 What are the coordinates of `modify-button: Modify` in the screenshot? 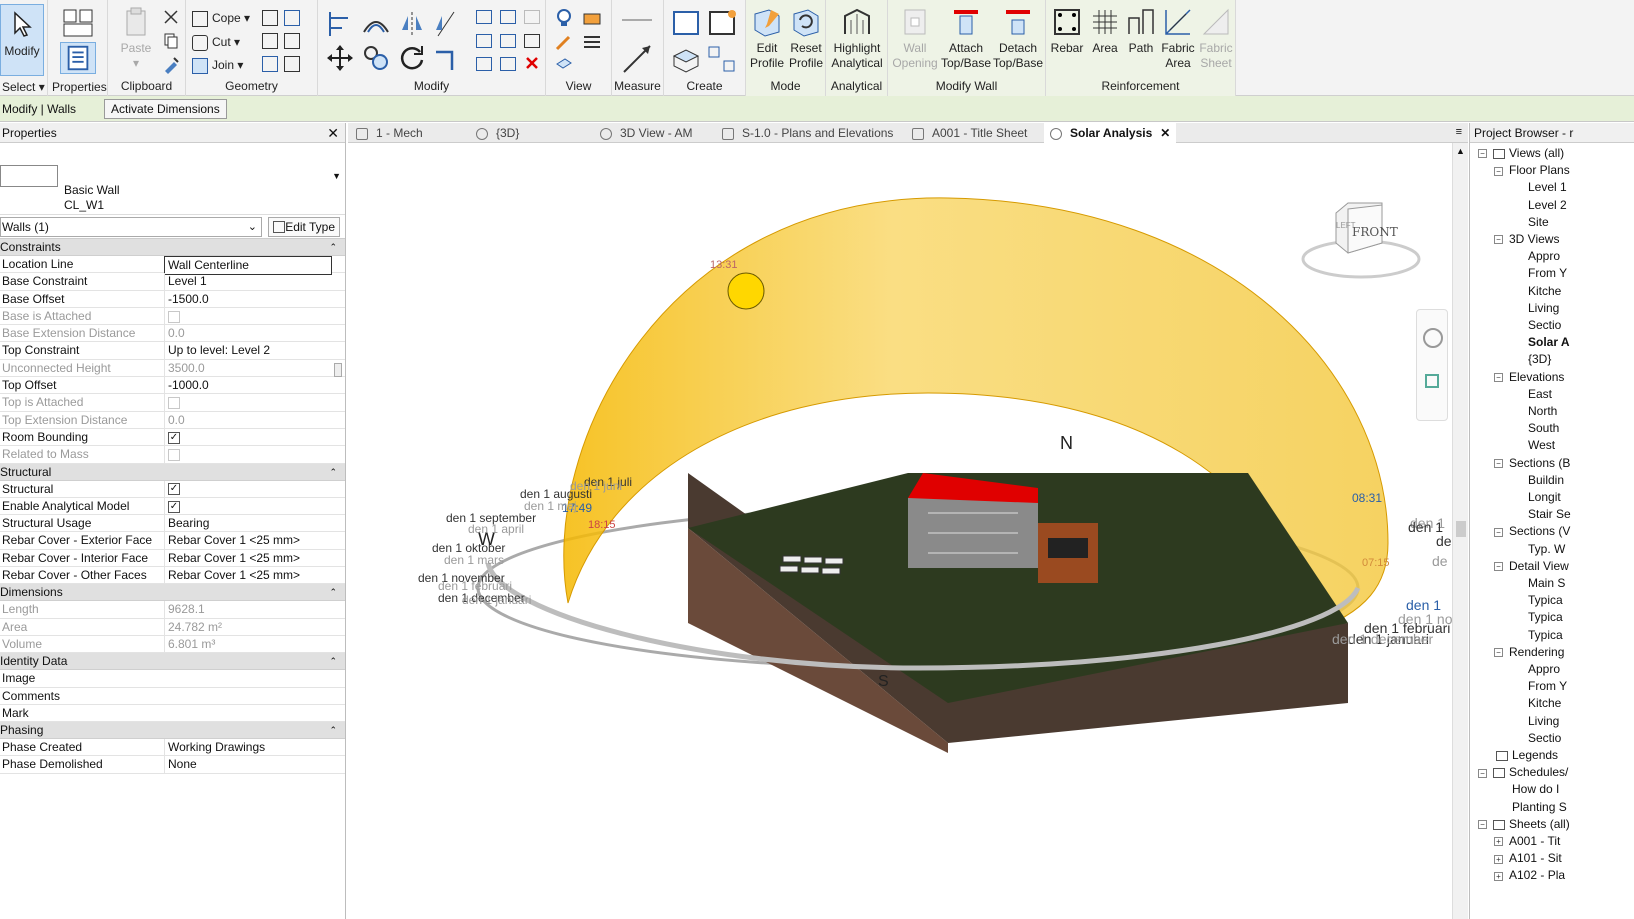 It's located at (22, 40).